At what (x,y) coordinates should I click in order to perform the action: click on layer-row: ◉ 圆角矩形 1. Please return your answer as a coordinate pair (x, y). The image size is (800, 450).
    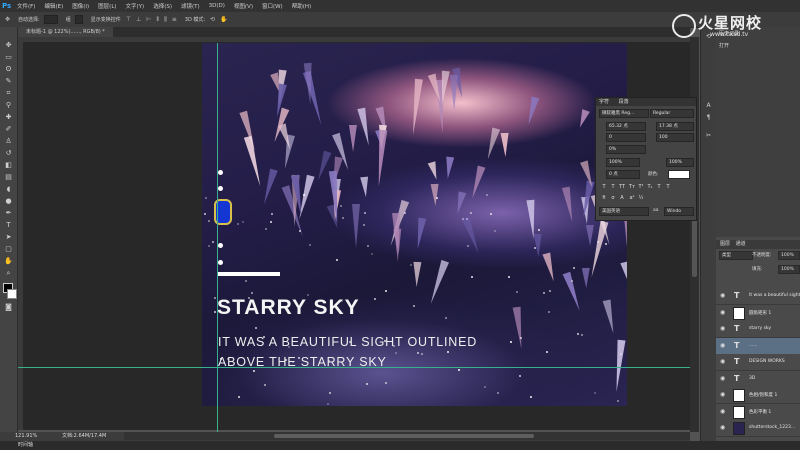
    Looking at the image, I should click on (758, 313).